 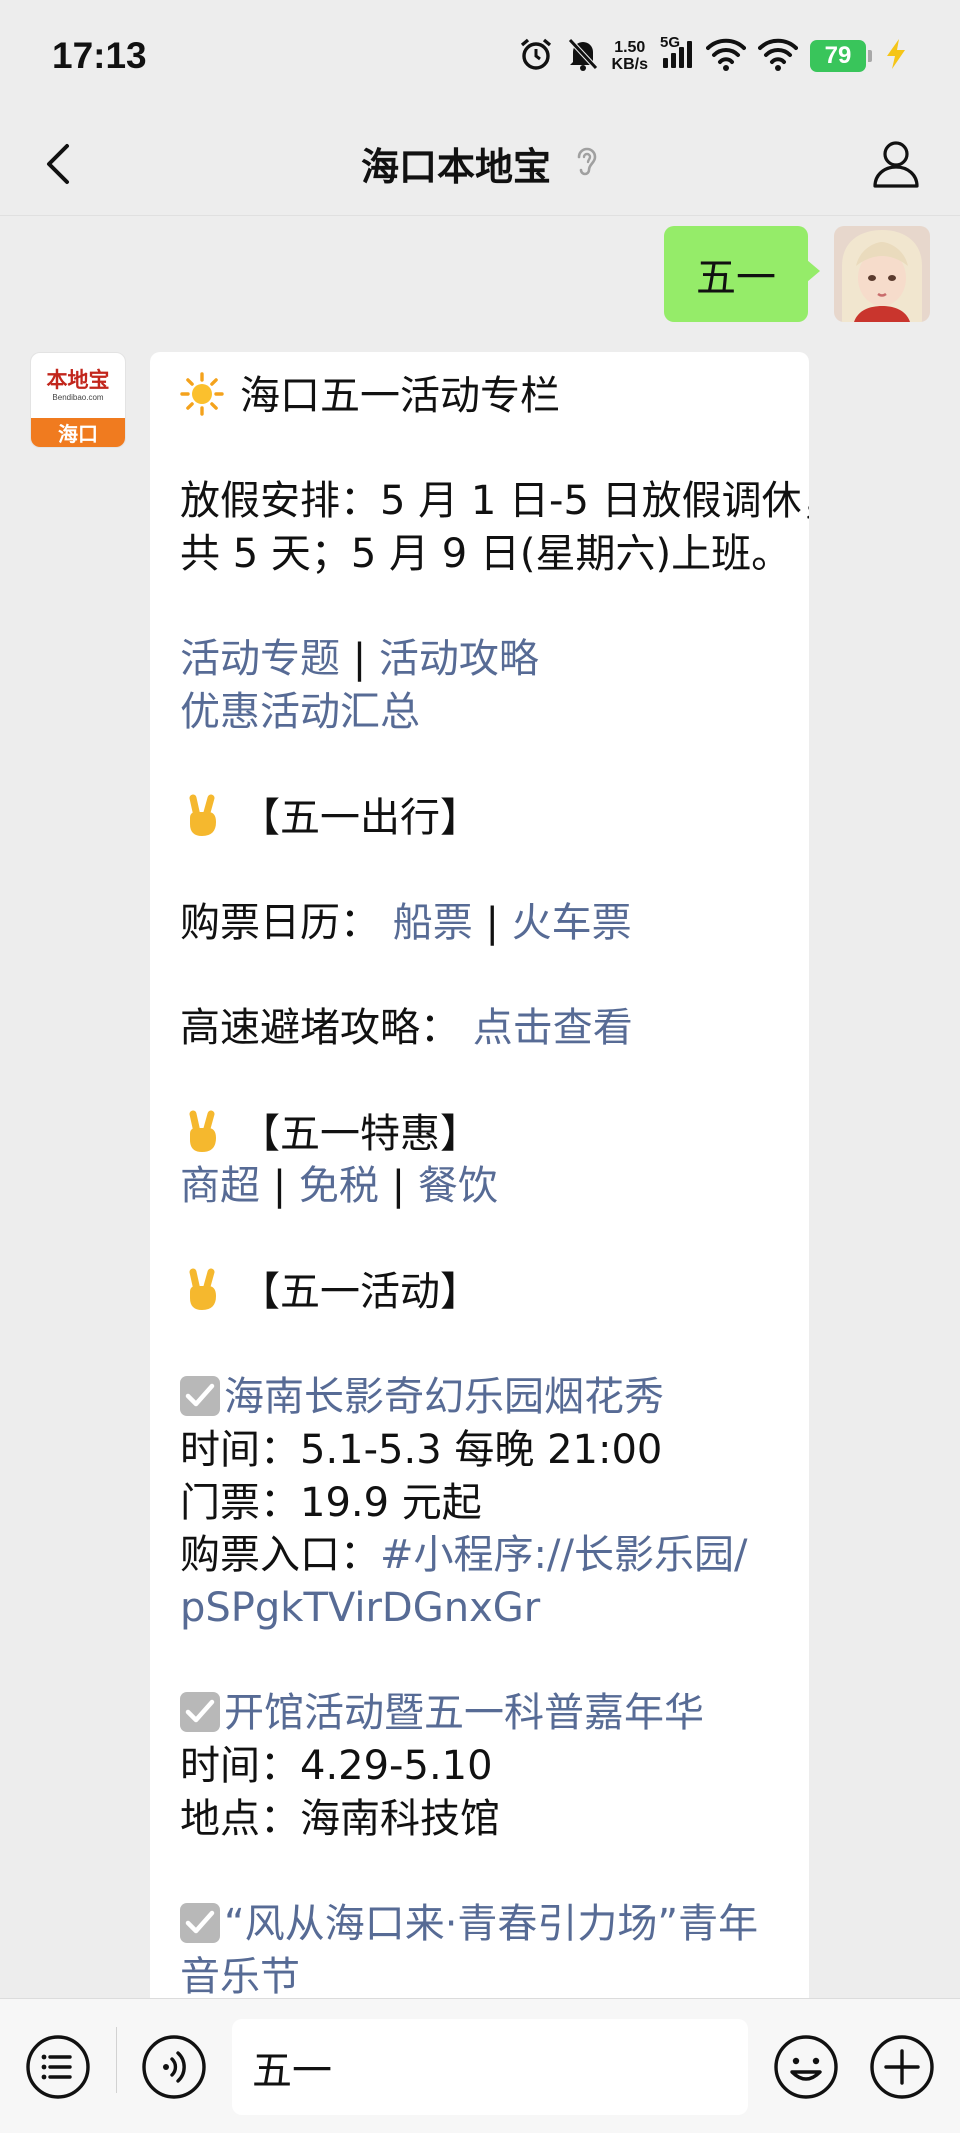 I want to click on ship-ticket-link: 船票, so click(x=433, y=923).